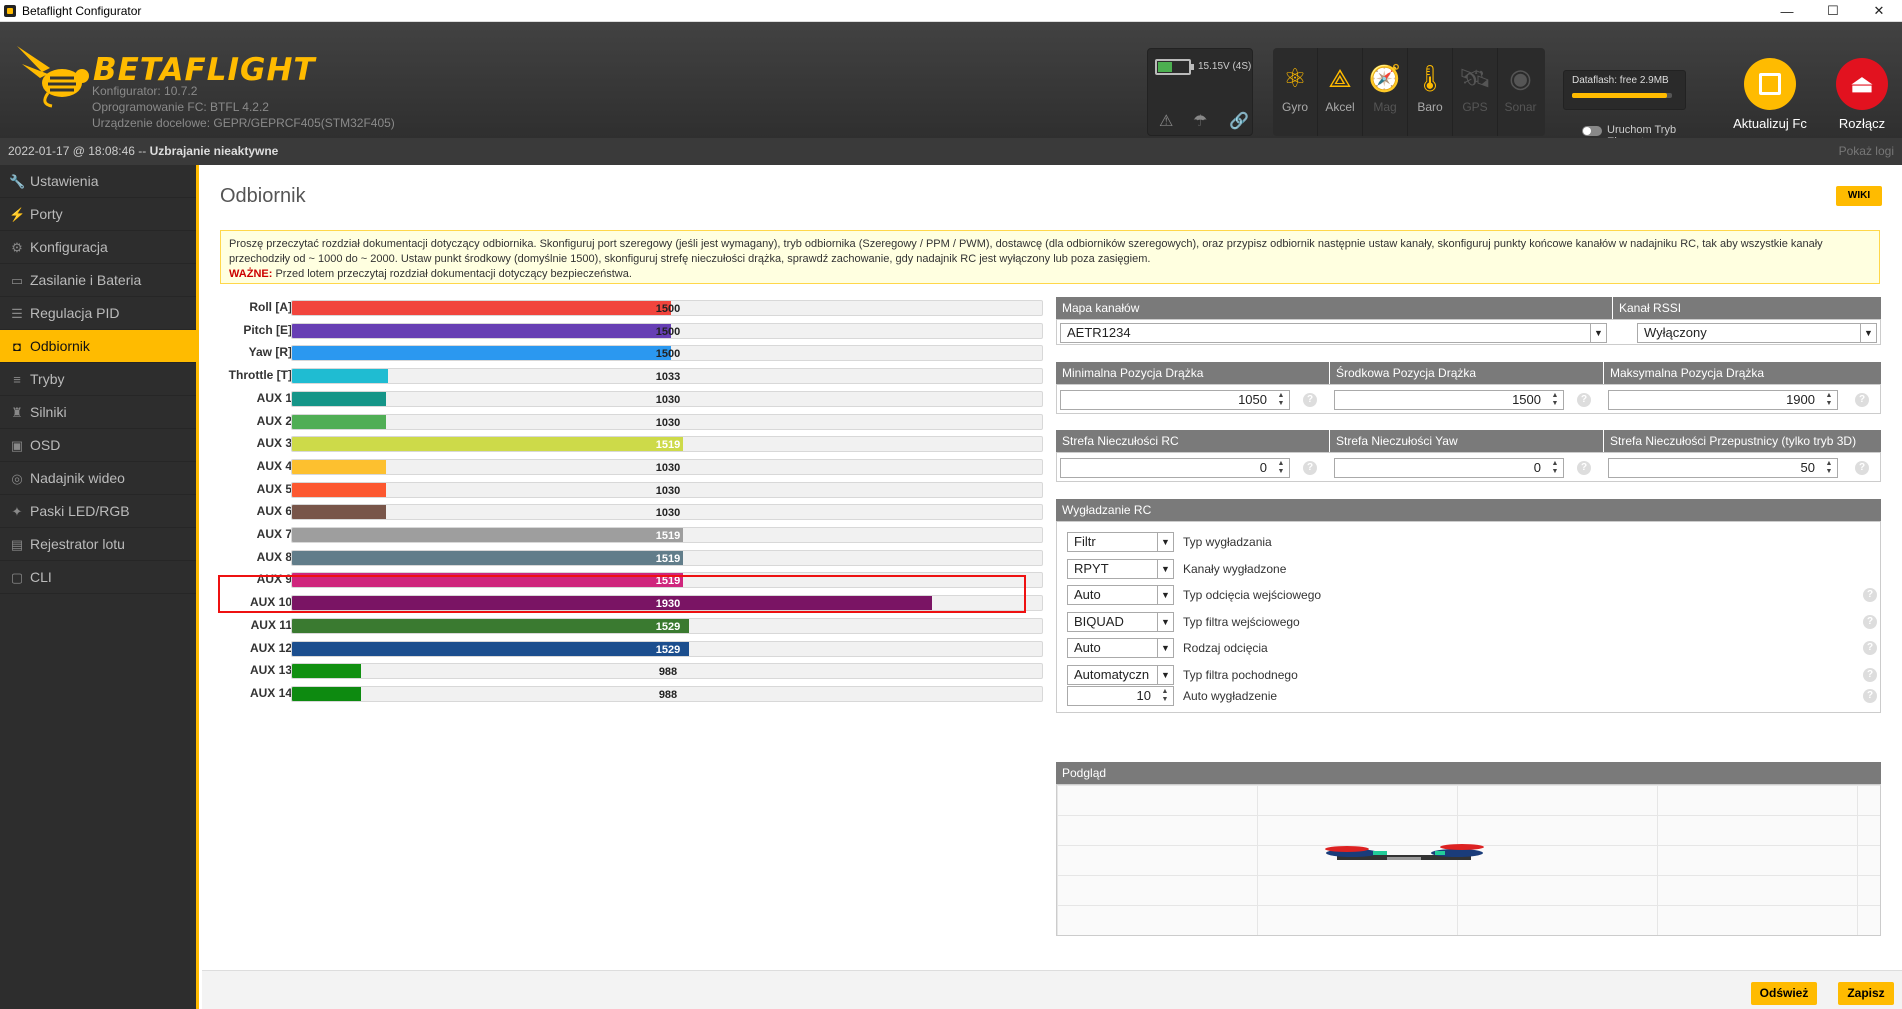 The width and height of the screenshot is (1902, 1009). What do you see at coordinates (1449, 468) in the screenshot?
I see `yaw-deadband-input: 0 ▲ ▼` at bounding box center [1449, 468].